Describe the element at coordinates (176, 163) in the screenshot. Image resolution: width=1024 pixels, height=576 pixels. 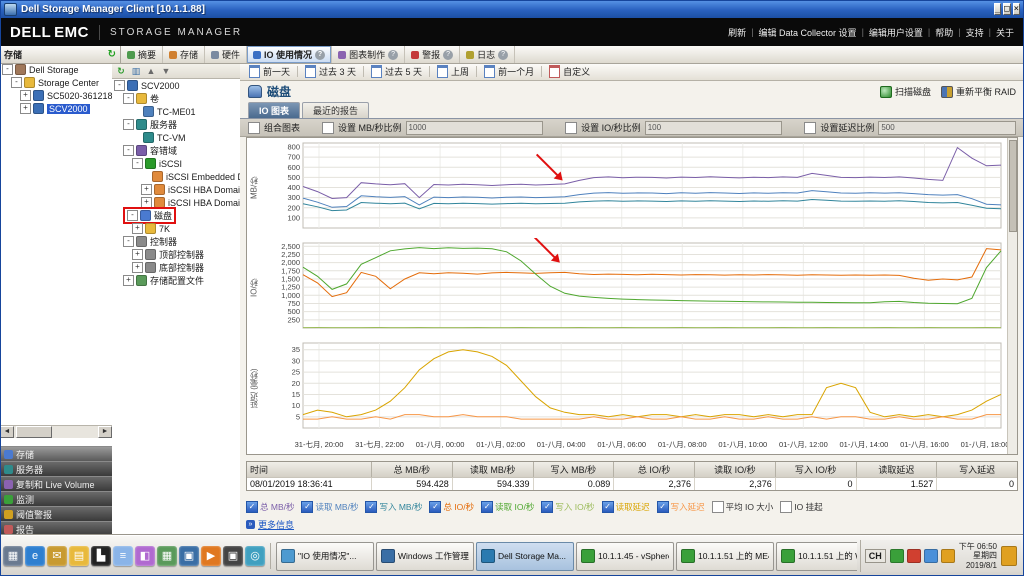
I see `tree-node: - iSCSI` at that location.